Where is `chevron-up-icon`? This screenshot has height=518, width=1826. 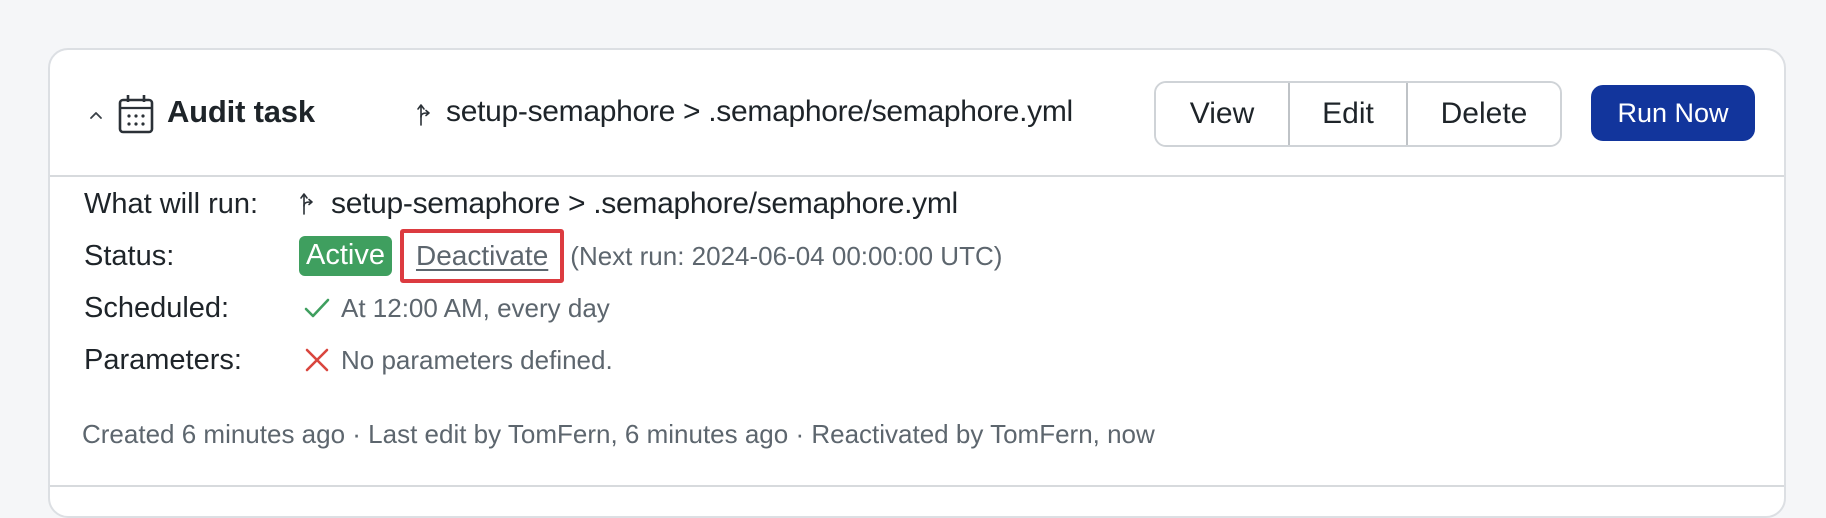 chevron-up-icon is located at coordinates (96, 115).